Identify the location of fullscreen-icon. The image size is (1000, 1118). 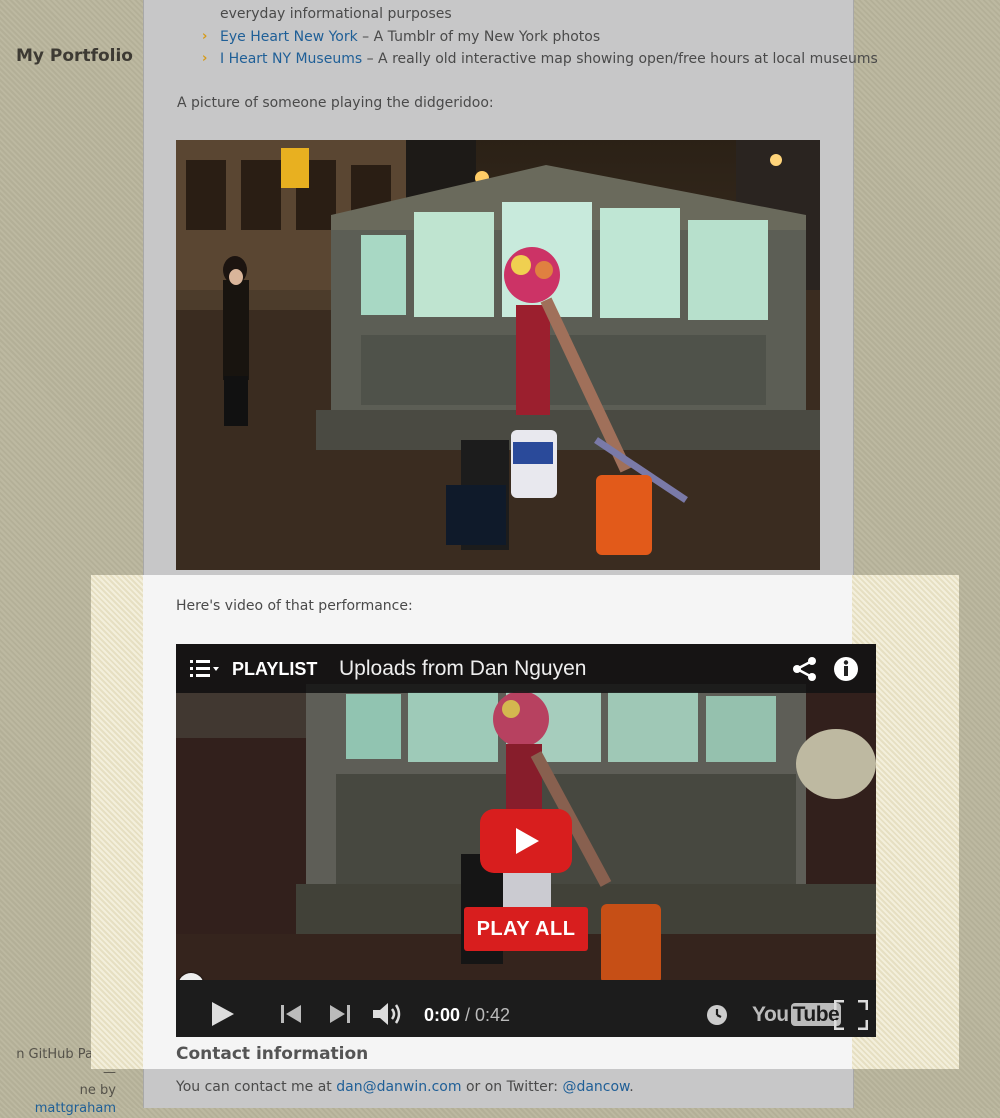
(851, 1015).